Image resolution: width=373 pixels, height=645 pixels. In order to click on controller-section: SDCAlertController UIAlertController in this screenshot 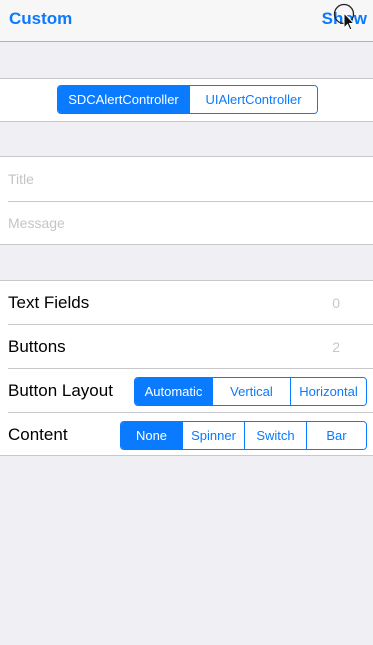, I will do `click(186, 100)`.